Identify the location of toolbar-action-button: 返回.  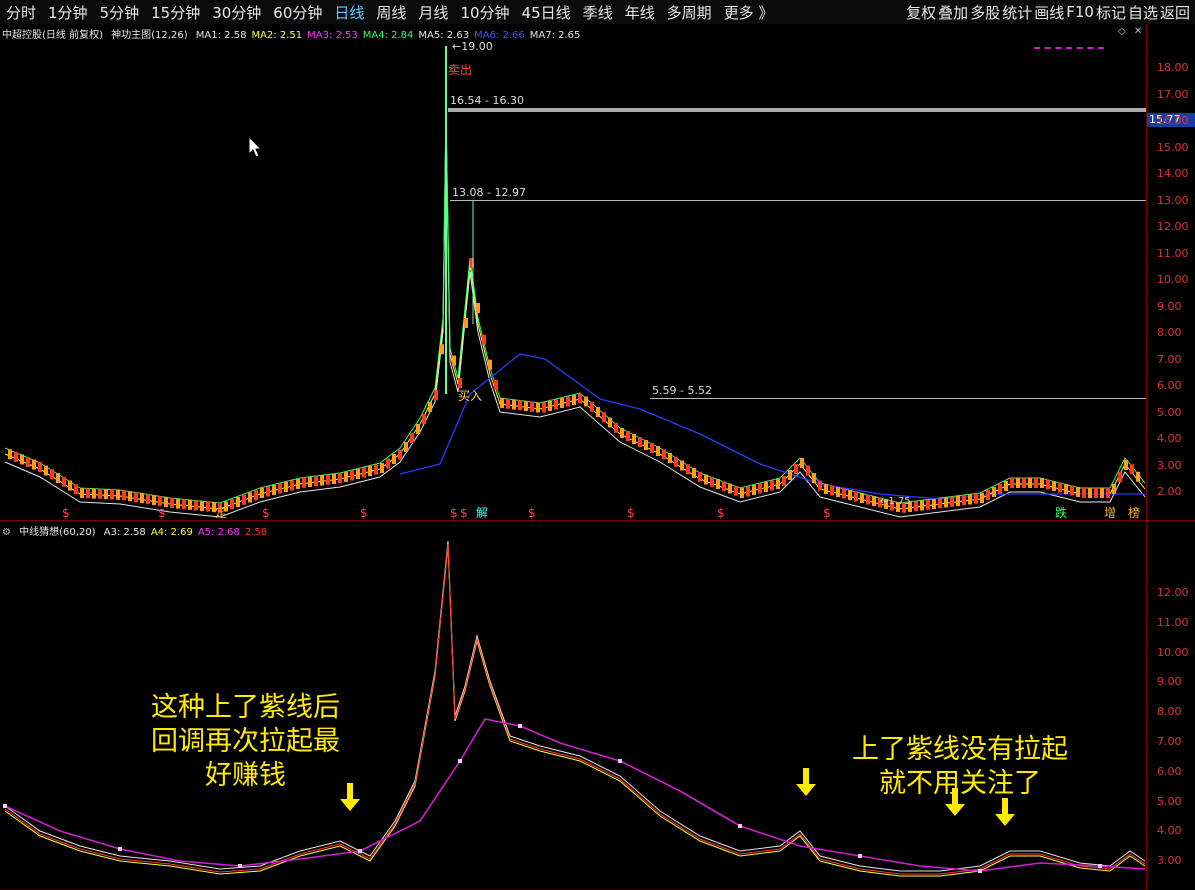
(1175, 12).